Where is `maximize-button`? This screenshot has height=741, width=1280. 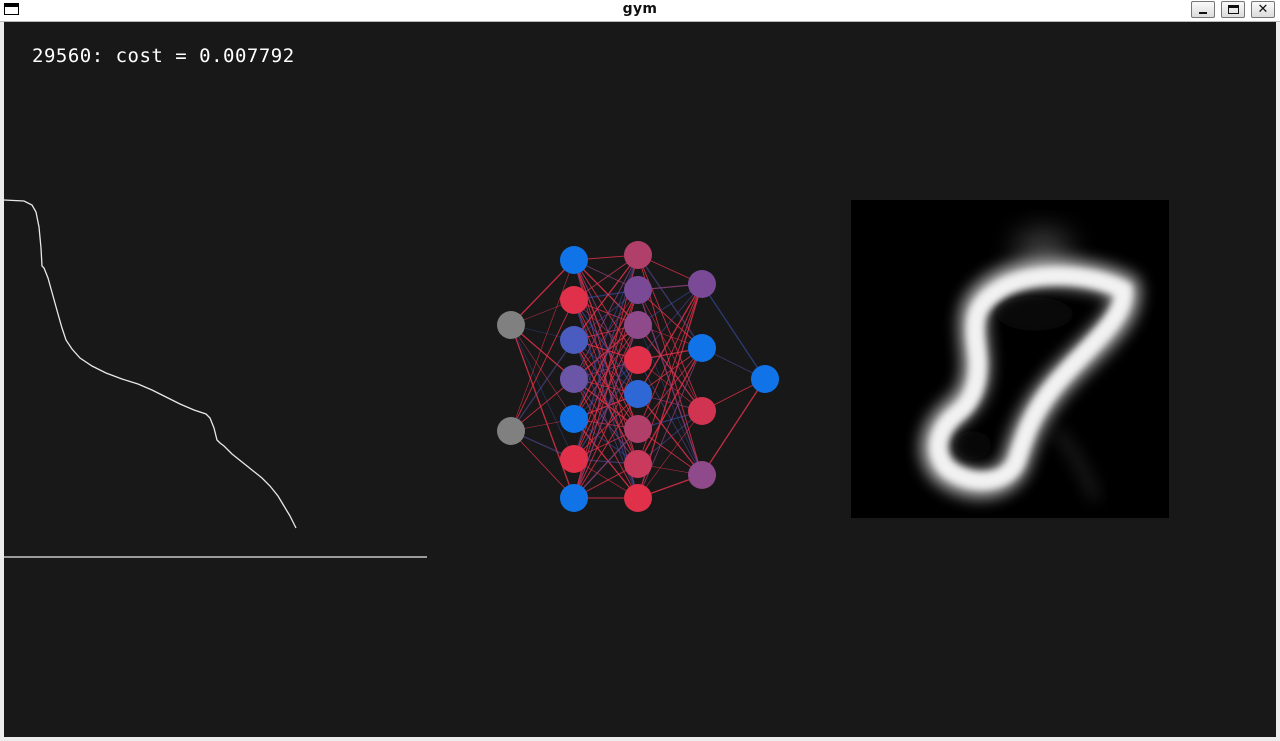 maximize-button is located at coordinates (1233, 9).